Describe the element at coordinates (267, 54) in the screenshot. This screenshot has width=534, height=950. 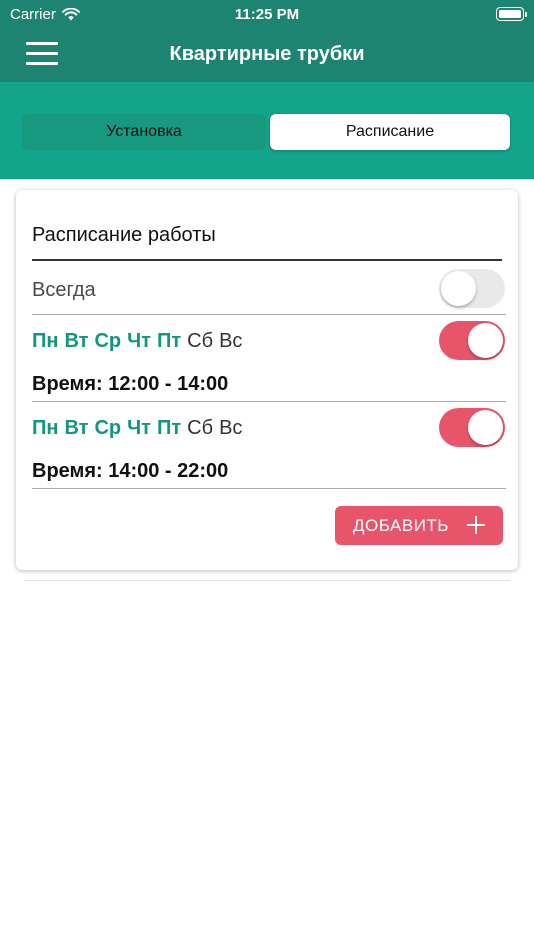
I see `page-title: Квартирные трубки` at that location.